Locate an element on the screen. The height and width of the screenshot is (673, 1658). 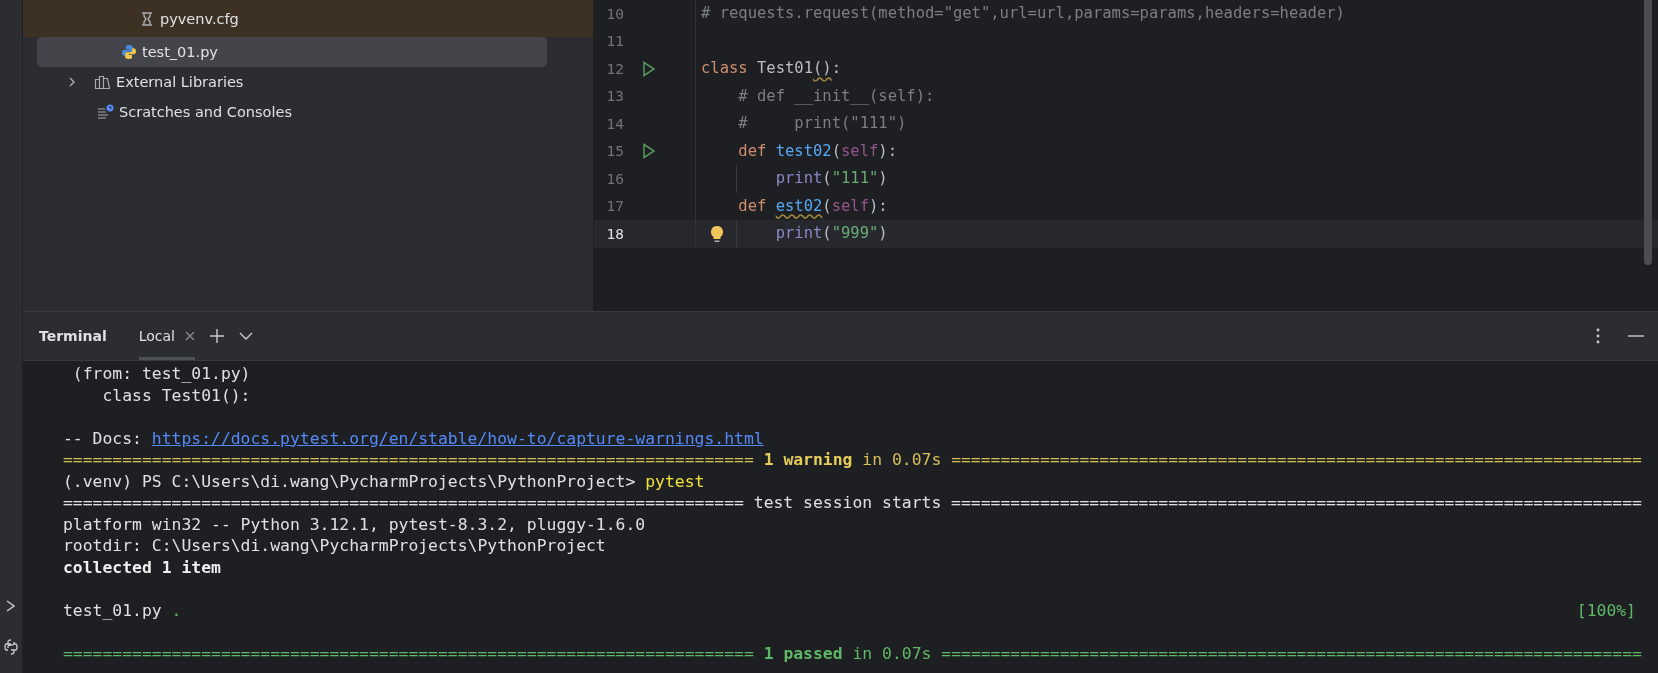
tree-item: test_01.py is located at coordinates (292, 52).